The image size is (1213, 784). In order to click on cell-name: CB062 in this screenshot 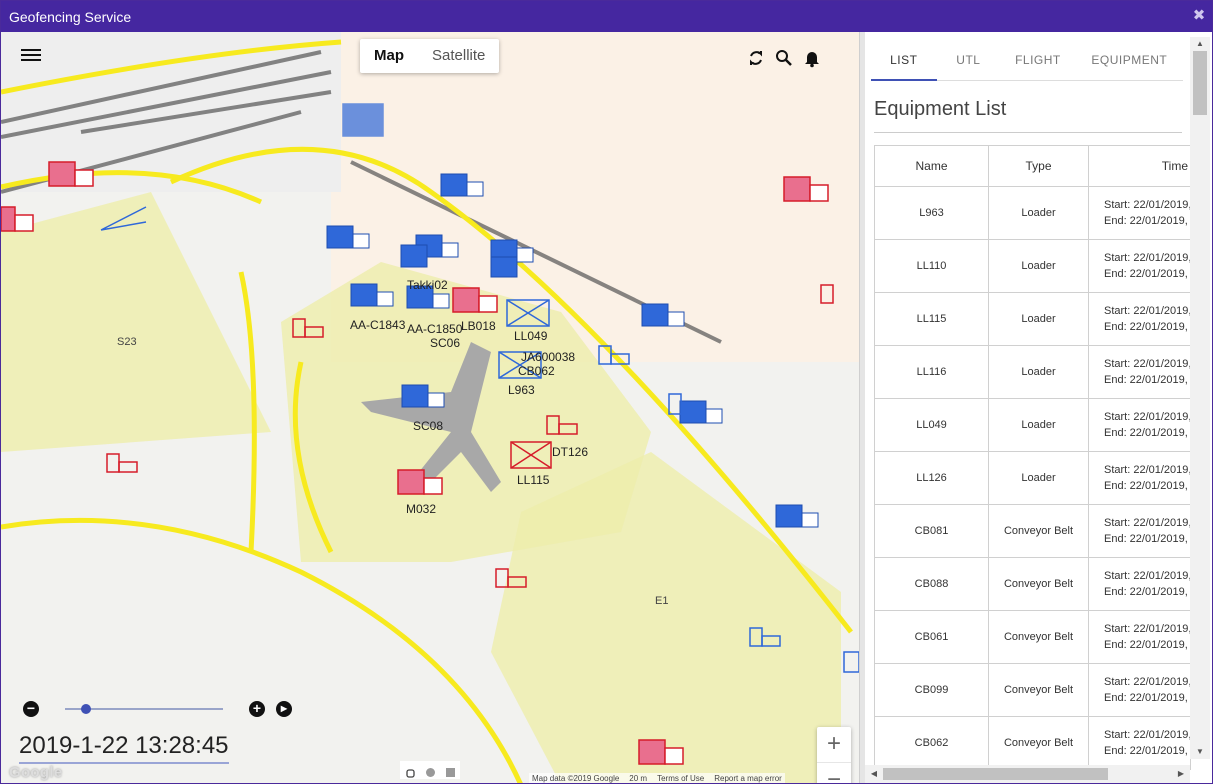, I will do `click(931, 743)`.